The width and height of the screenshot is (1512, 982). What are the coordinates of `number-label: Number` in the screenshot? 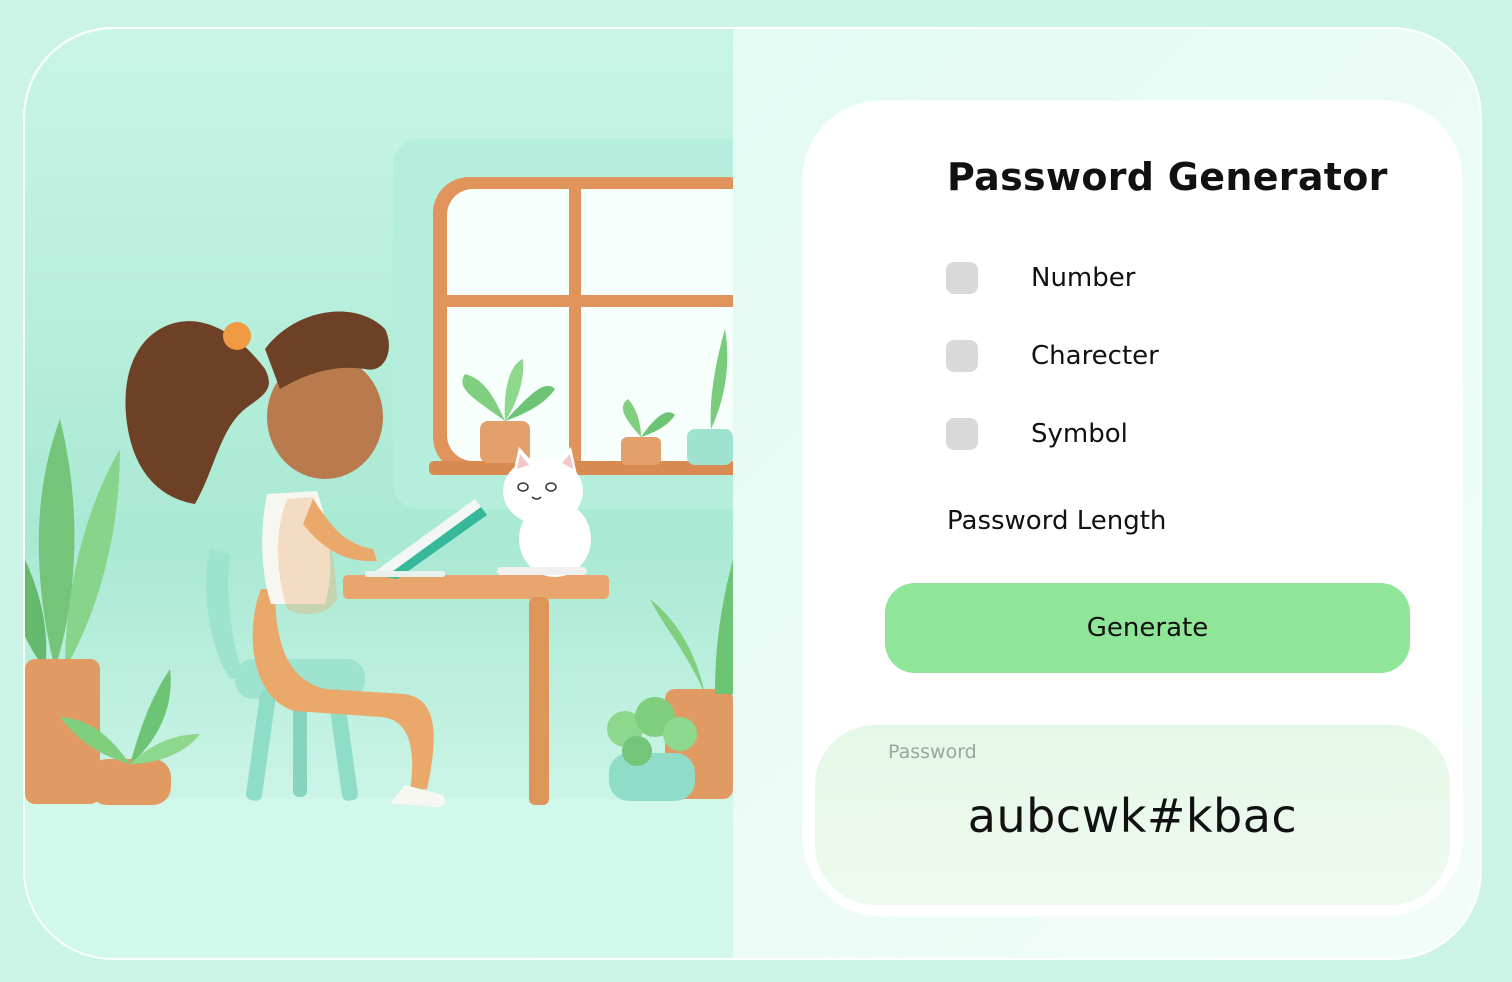 It's located at (1083, 278).